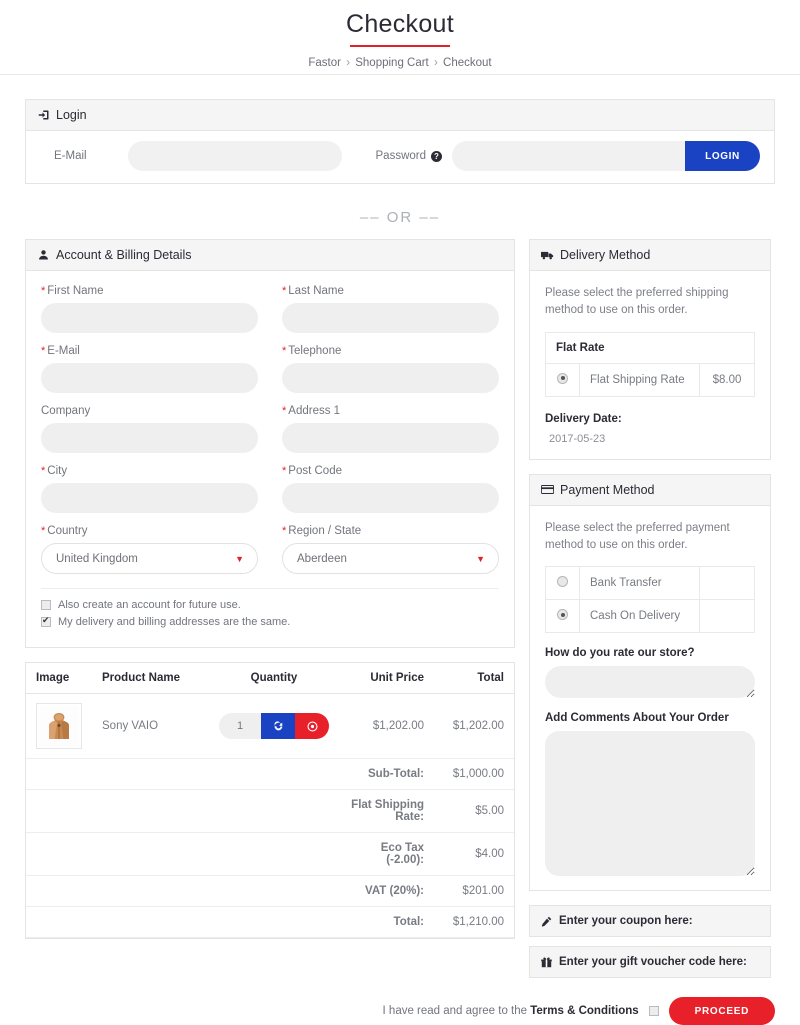 The height and width of the screenshot is (1025, 800). I want to click on delivery-option-row: Flat Shipping Rate $8.00, so click(650, 379).